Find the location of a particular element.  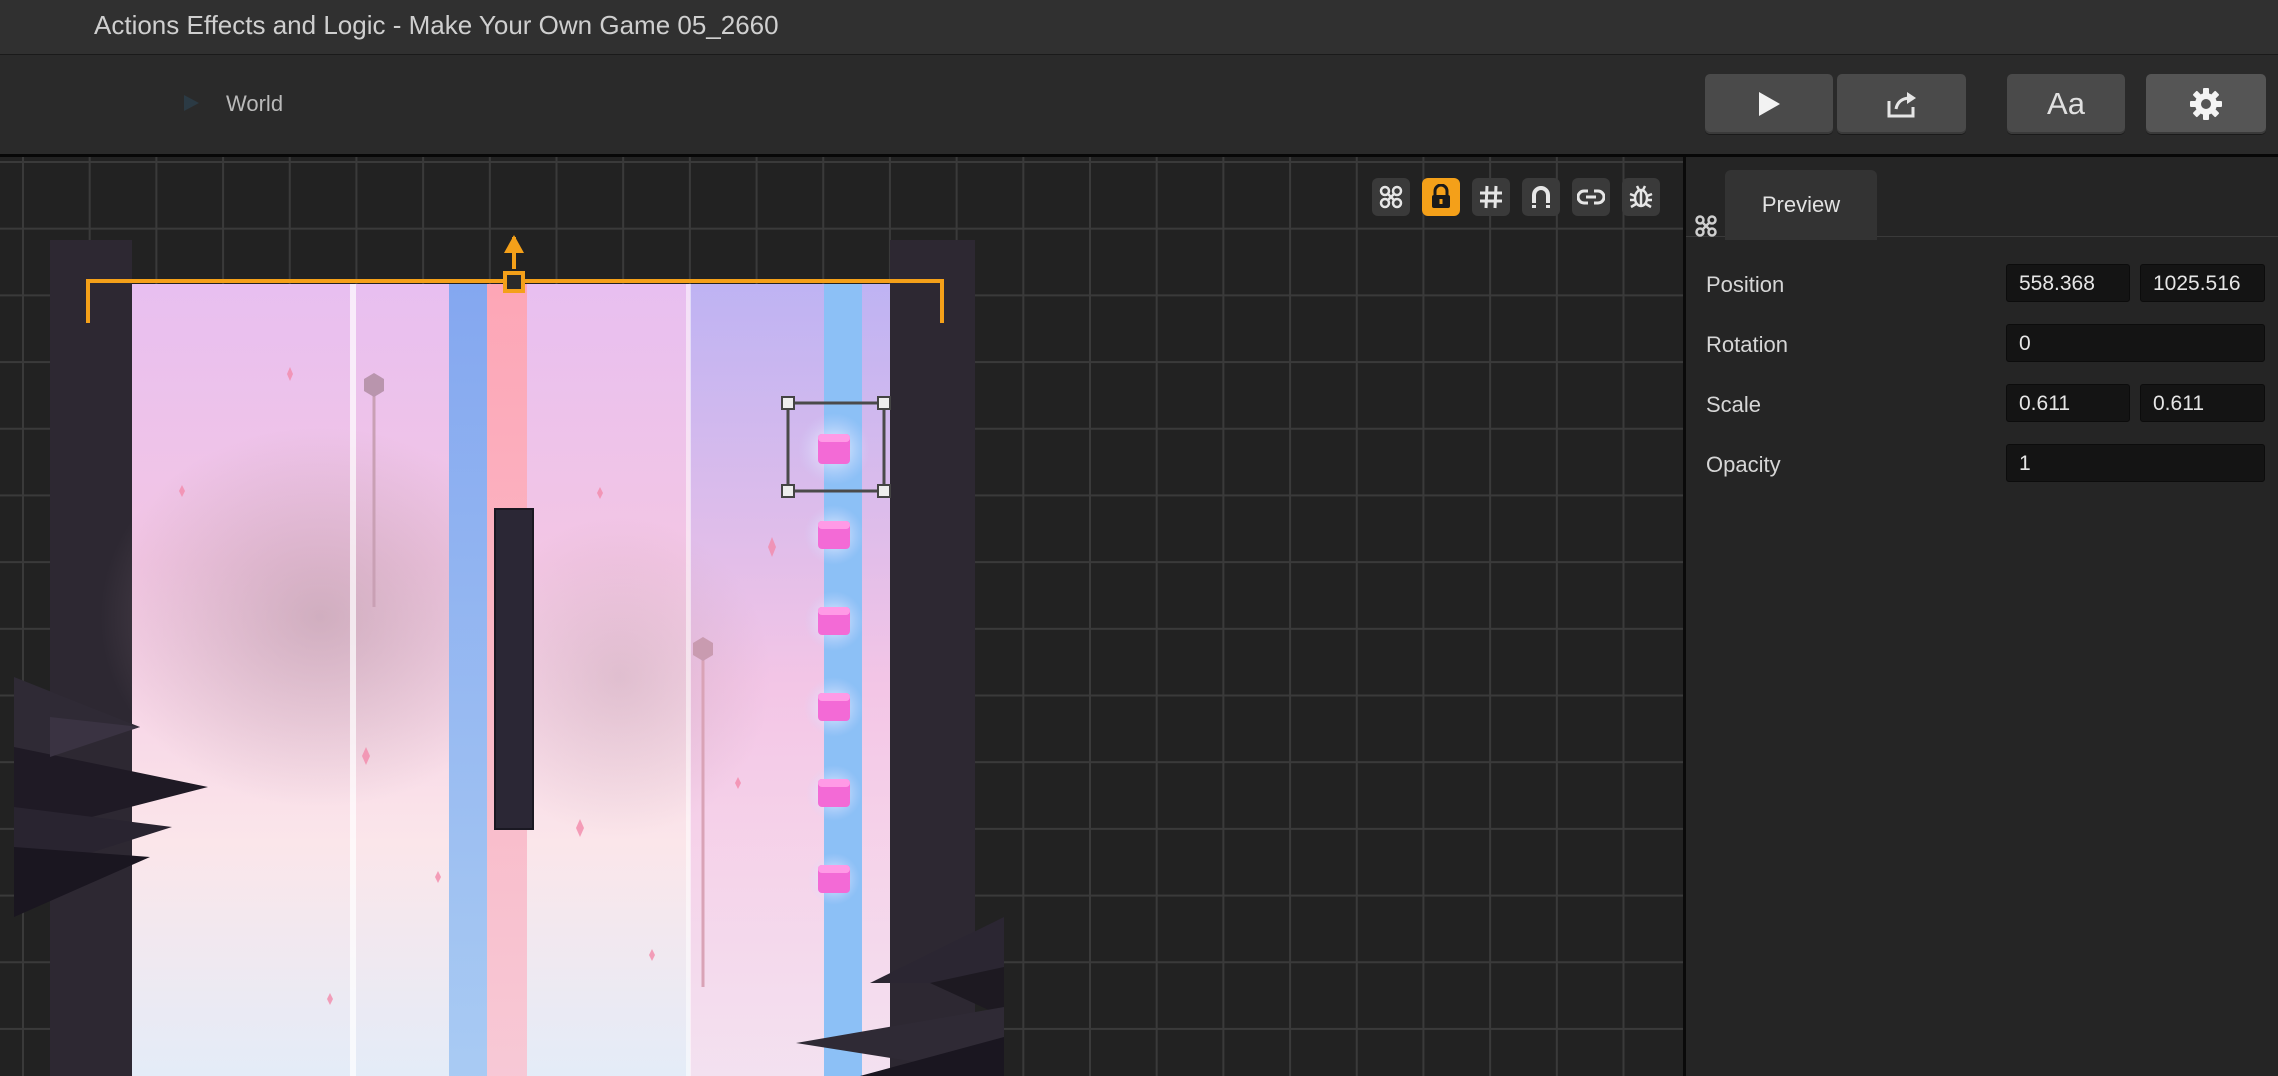

lock-tool-button is located at coordinates (1441, 197).